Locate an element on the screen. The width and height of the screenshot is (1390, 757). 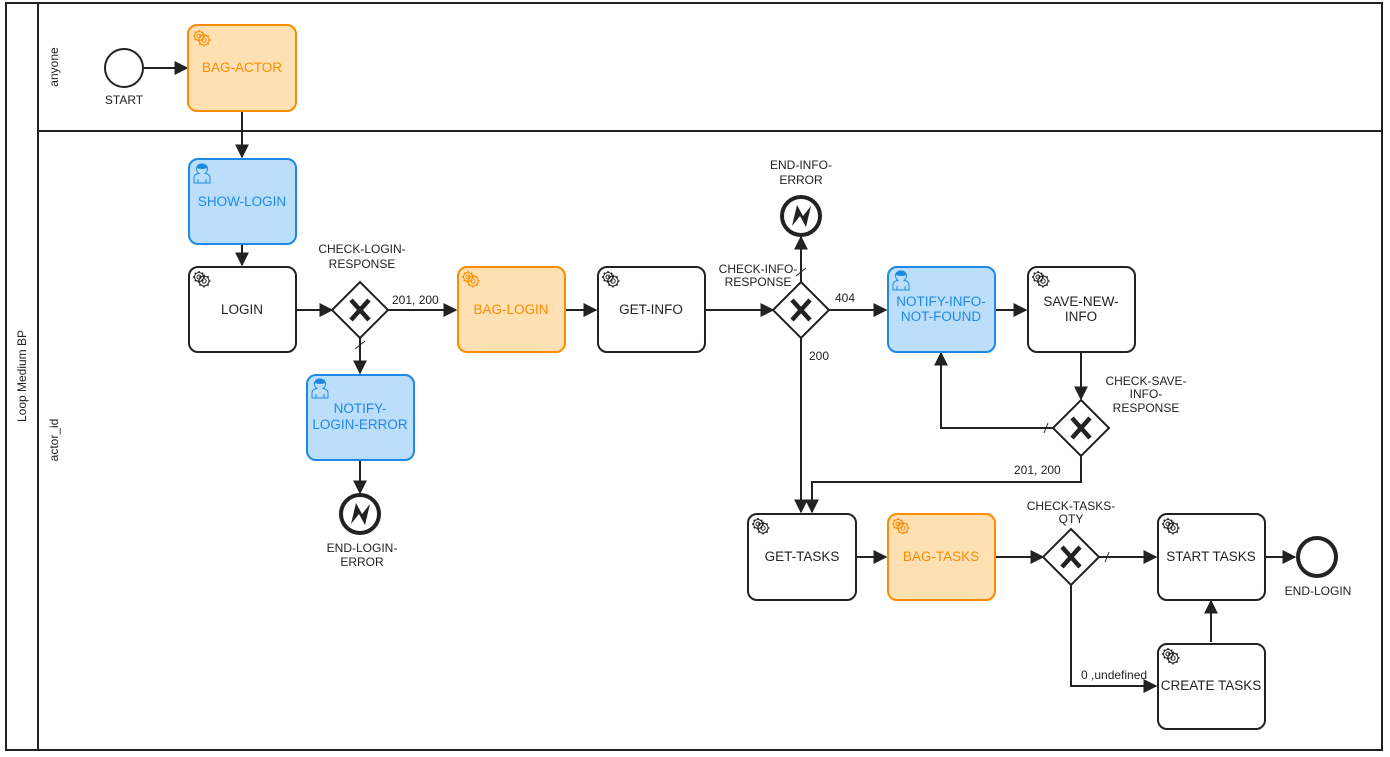
task-notify-login-error: NOTIFY- LOGIN-ERROR is located at coordinates (360, 417).